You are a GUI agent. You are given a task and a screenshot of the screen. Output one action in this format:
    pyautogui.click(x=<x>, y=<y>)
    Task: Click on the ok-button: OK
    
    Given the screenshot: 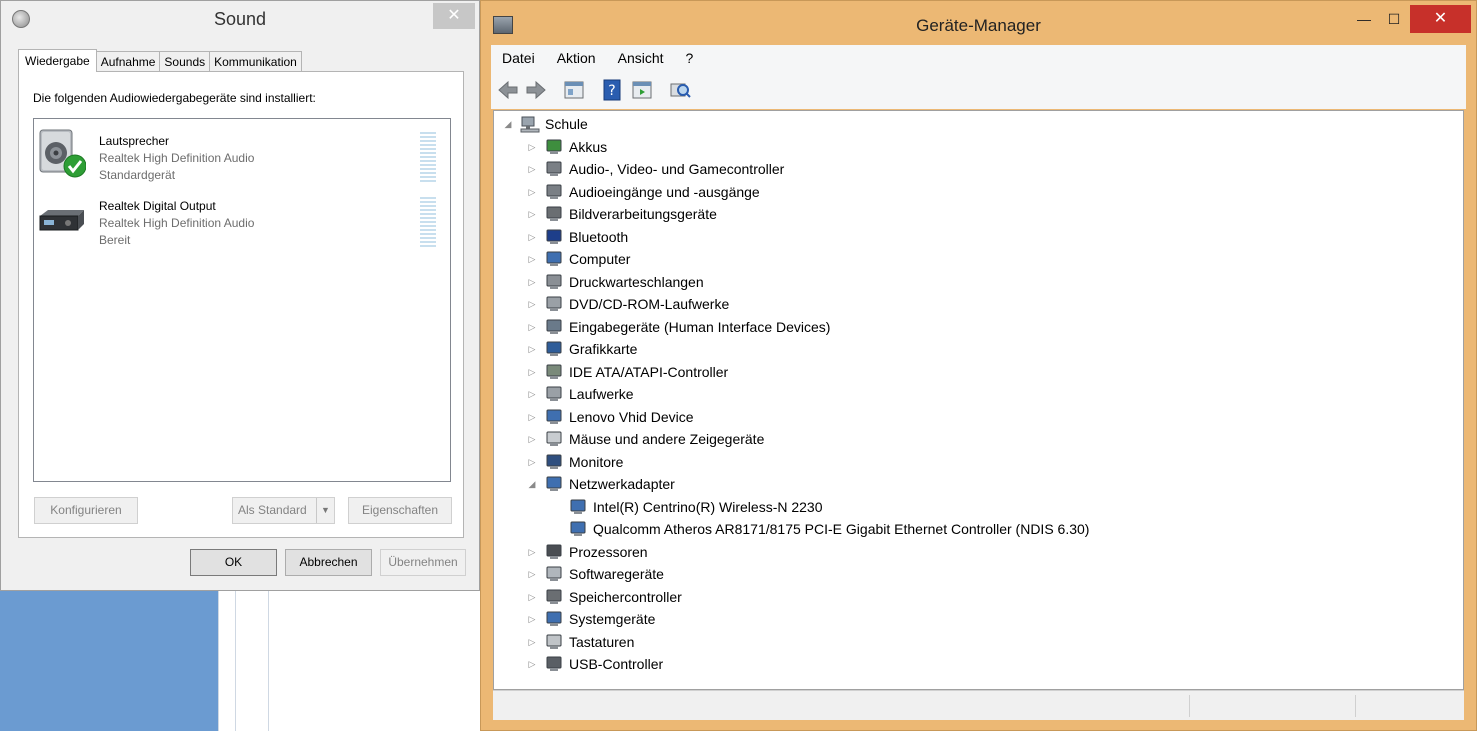 What is the action you would take?
    pyautogui.click(x=233, y=562)
    